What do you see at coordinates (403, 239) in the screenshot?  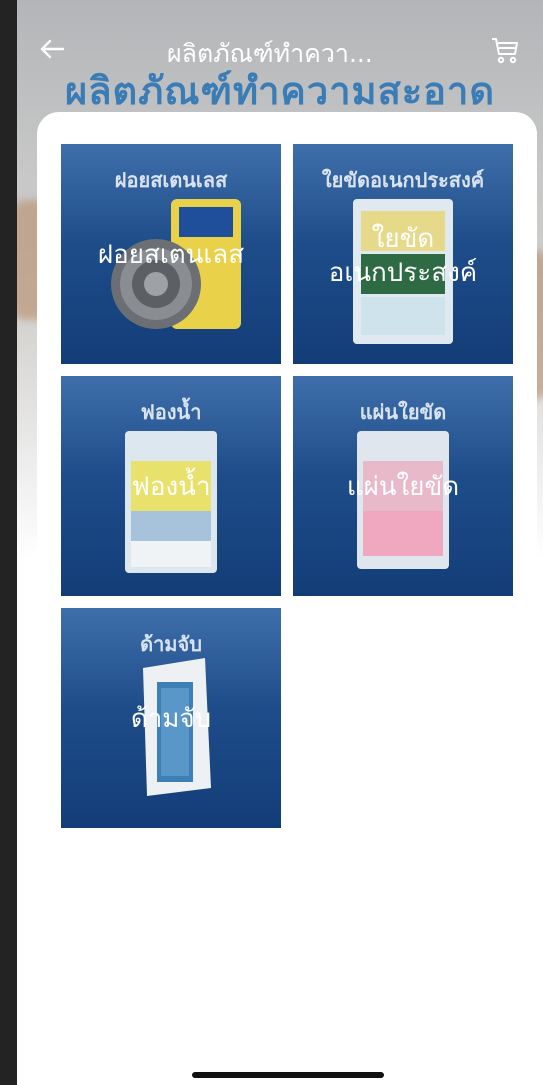 I see `category-label-line1: ใยขัด` at bounding box center [403, 239].